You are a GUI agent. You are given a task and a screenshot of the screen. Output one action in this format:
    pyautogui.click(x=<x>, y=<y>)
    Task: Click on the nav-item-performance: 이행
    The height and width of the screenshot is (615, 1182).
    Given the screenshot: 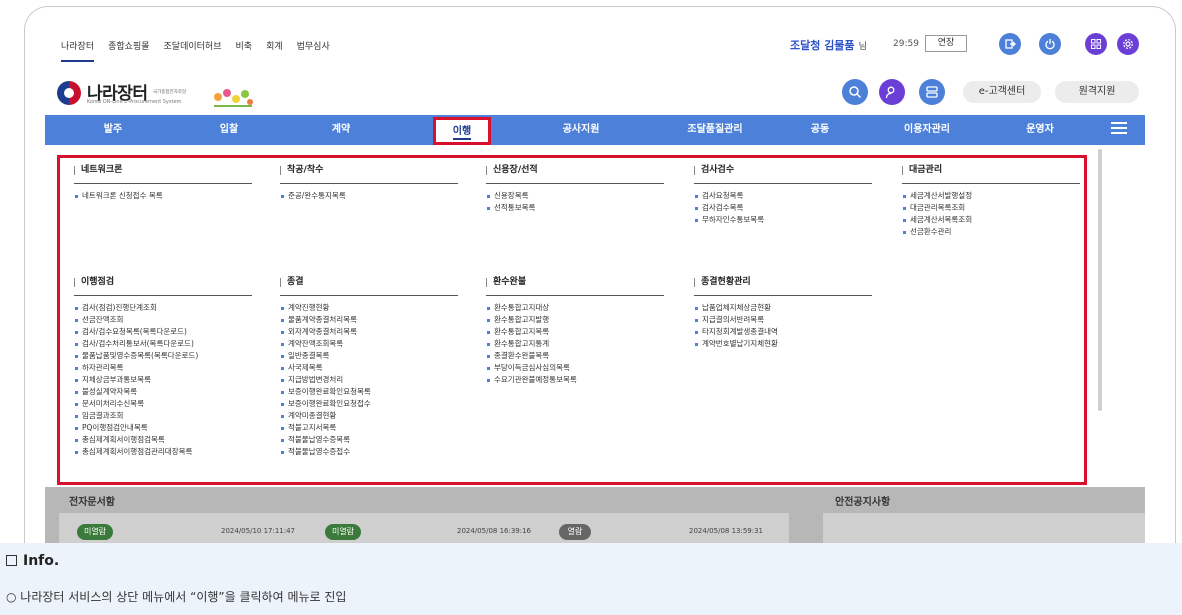 What is the action you would take?
    pyautogui.click(x=462, y=131)
    